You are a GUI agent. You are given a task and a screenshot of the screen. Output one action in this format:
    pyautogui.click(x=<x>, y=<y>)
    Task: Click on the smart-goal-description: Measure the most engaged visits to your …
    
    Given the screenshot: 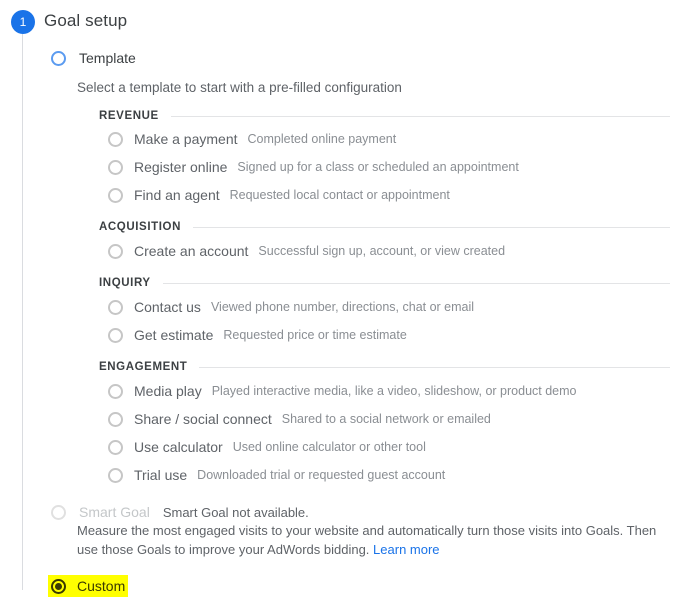 What is the action you would take?
    pyautogui.click(x=375, y=540)
    